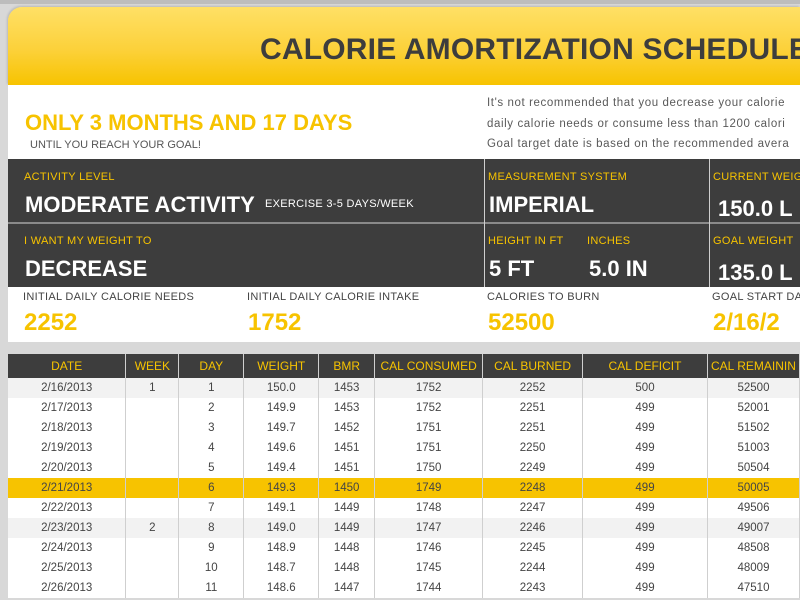 The image size is (800, 600). Describe the element at coordinates (347, 388) in the screenshot. I see `cell-bmr: 1453` at that location.